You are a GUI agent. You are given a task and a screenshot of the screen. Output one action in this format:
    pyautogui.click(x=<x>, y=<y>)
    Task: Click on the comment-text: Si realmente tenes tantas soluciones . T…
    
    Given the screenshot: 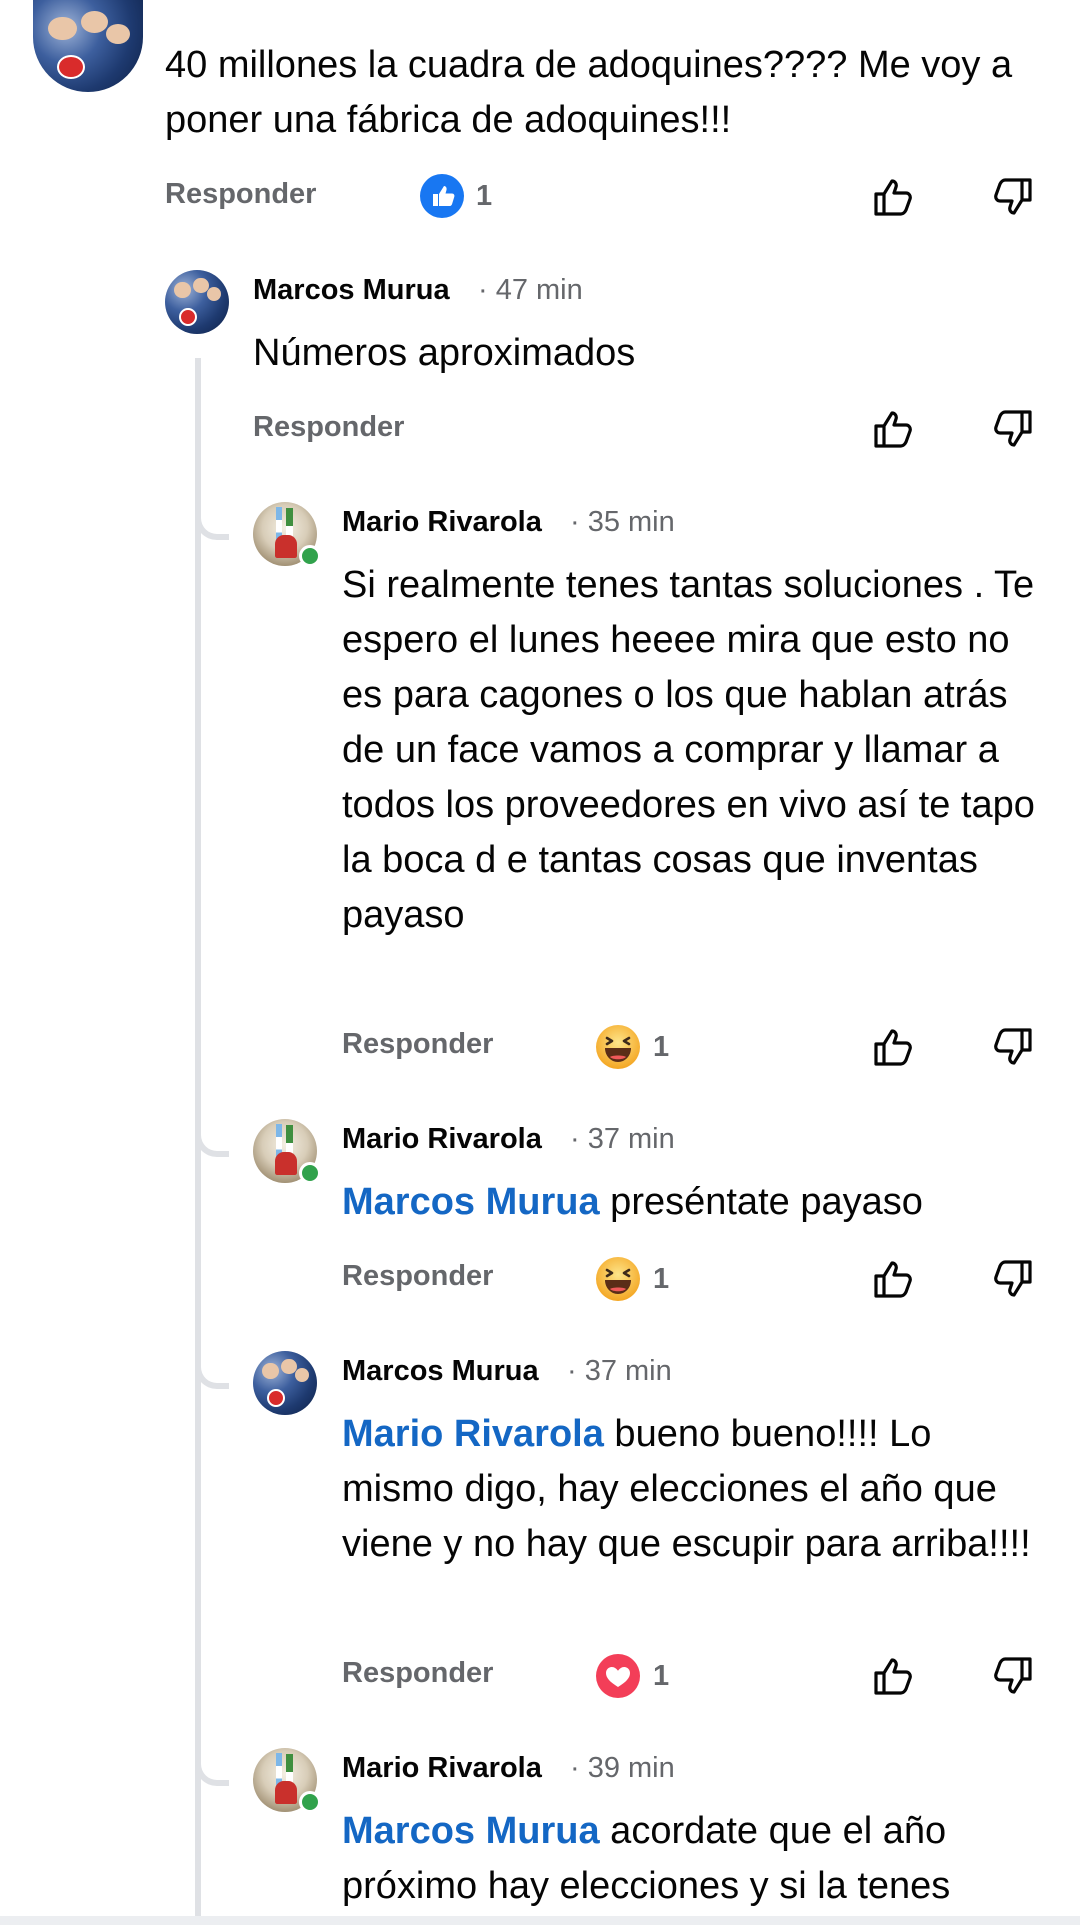 What is the action you would take?
    pyautogui.click(x=688, y=750)
    